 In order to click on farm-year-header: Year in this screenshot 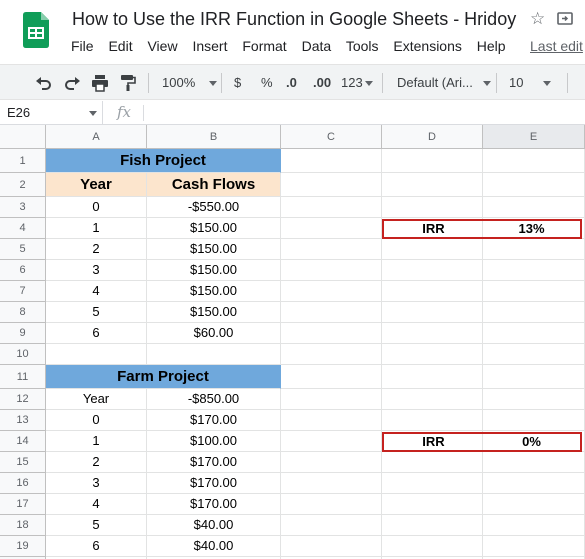, I will do `click(96, 399)`.